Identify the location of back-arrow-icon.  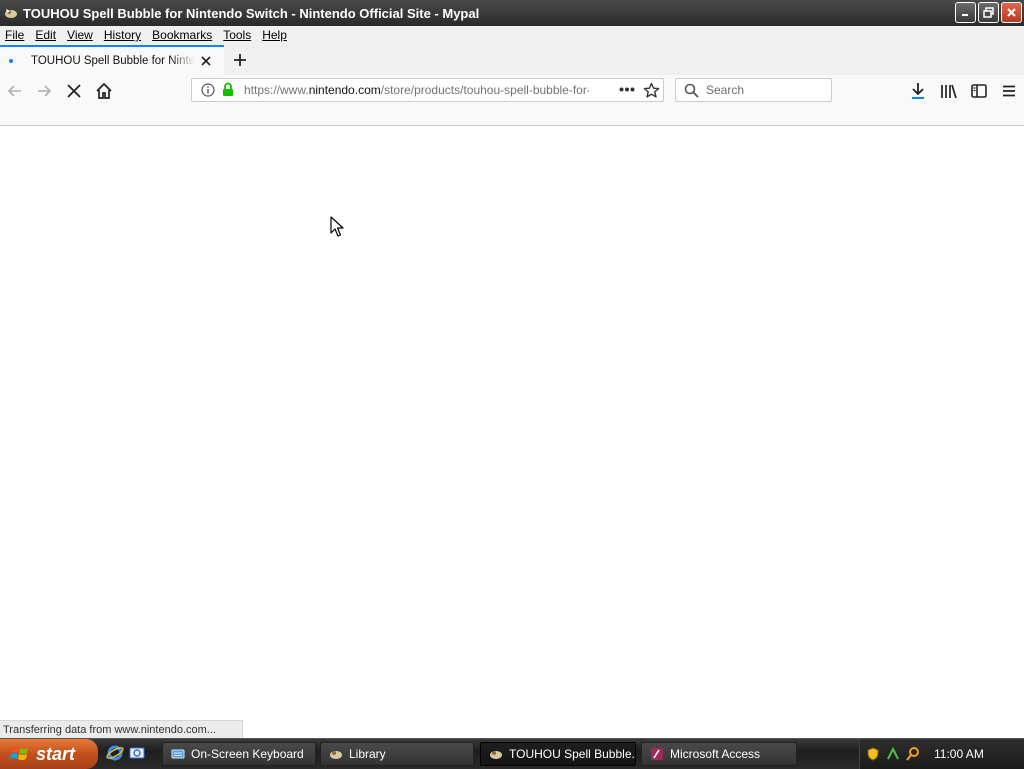
(14, 91).